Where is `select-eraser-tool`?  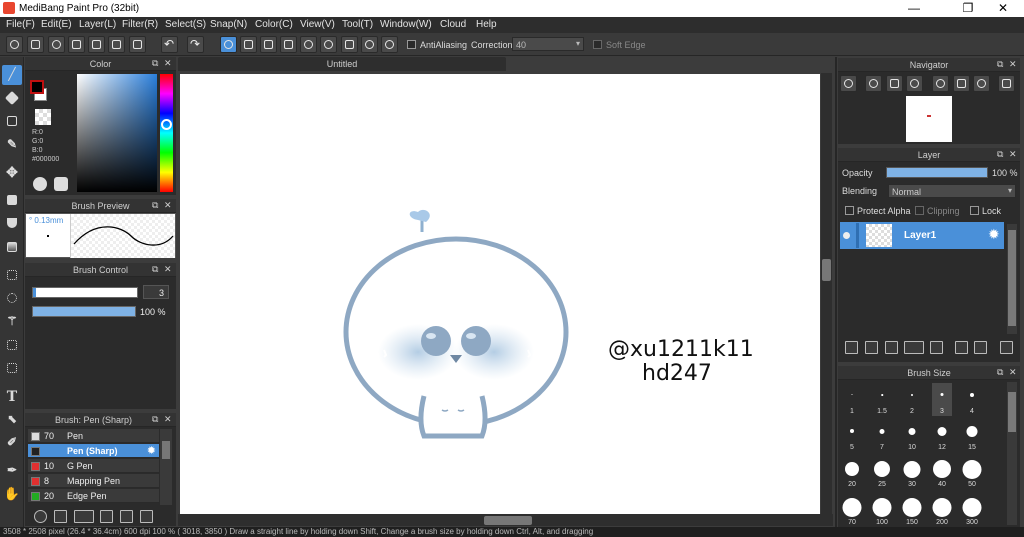
select-eraser-tool is located at coordinates (12, 368).